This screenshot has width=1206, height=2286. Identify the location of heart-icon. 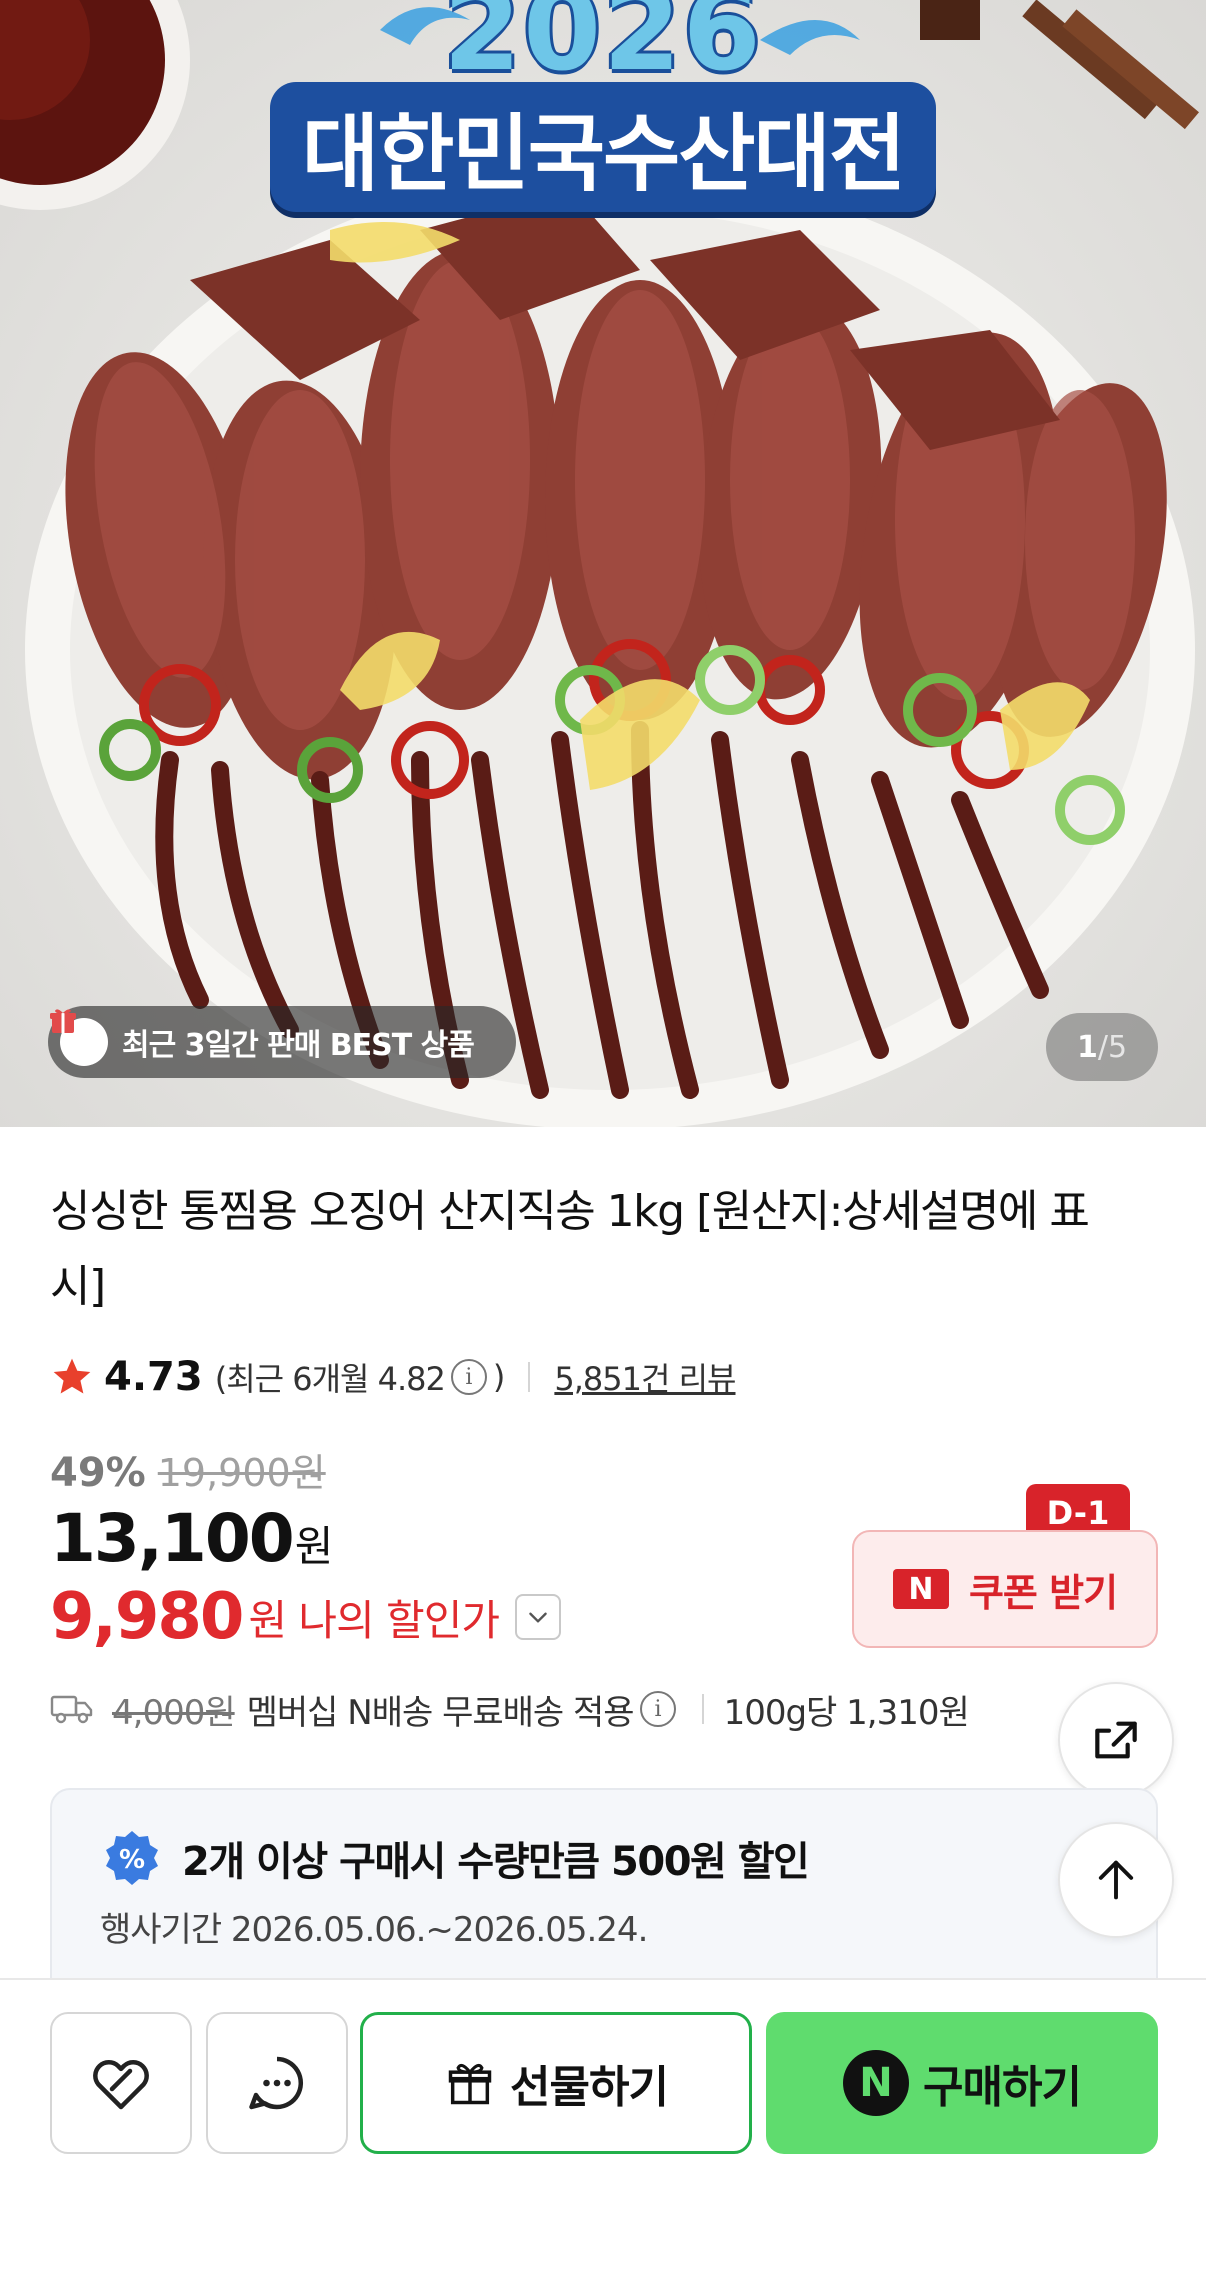
(121, 2085).